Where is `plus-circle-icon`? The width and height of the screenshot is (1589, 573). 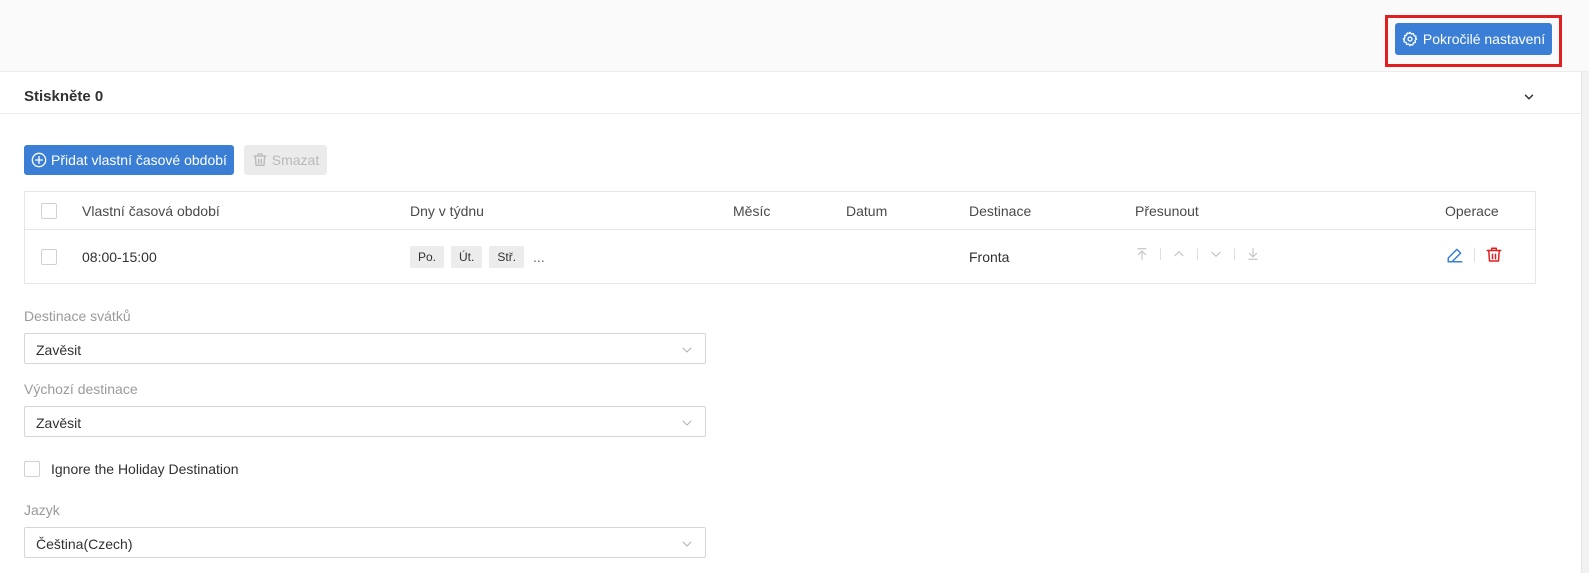 plus-circle-icon is located at coordinates (39, 160).